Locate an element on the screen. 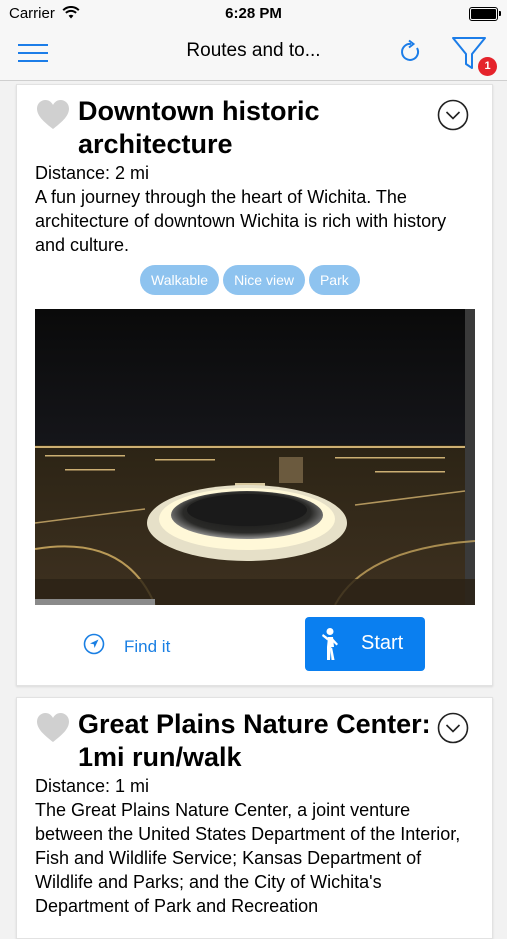 The width and height of the screenshot is (507, 939). status-bar: Carrier 6:28 PM is located at coordinates (253, 14).